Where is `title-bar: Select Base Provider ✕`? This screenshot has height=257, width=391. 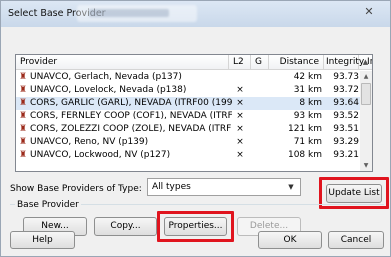 title-bar: Select Base Provider ✕ is located at coordinates (195, 14).